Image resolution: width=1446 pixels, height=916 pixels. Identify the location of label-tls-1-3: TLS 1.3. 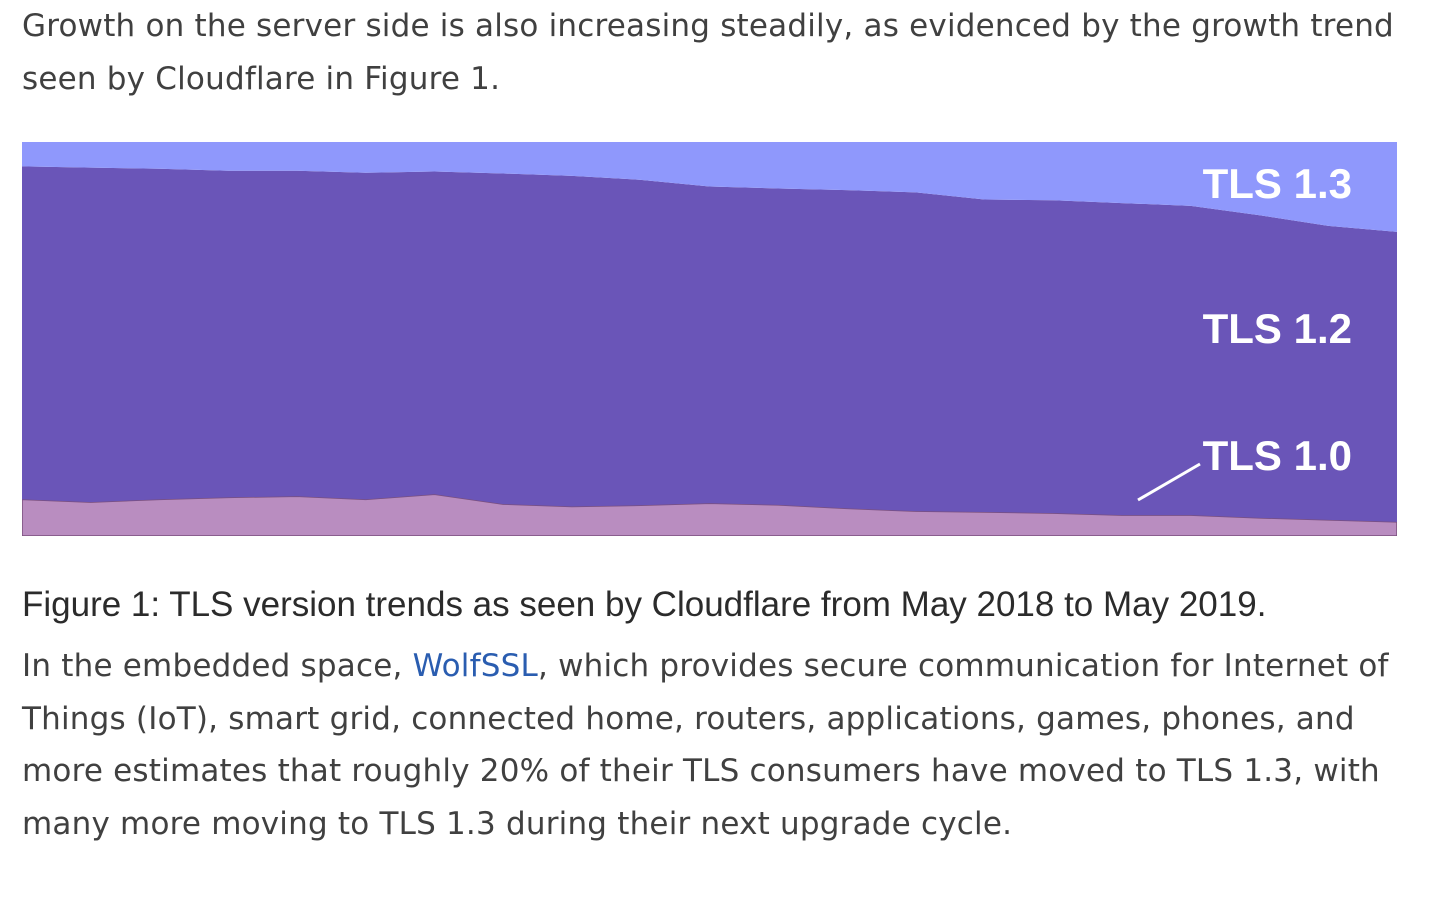
(1277, 183).